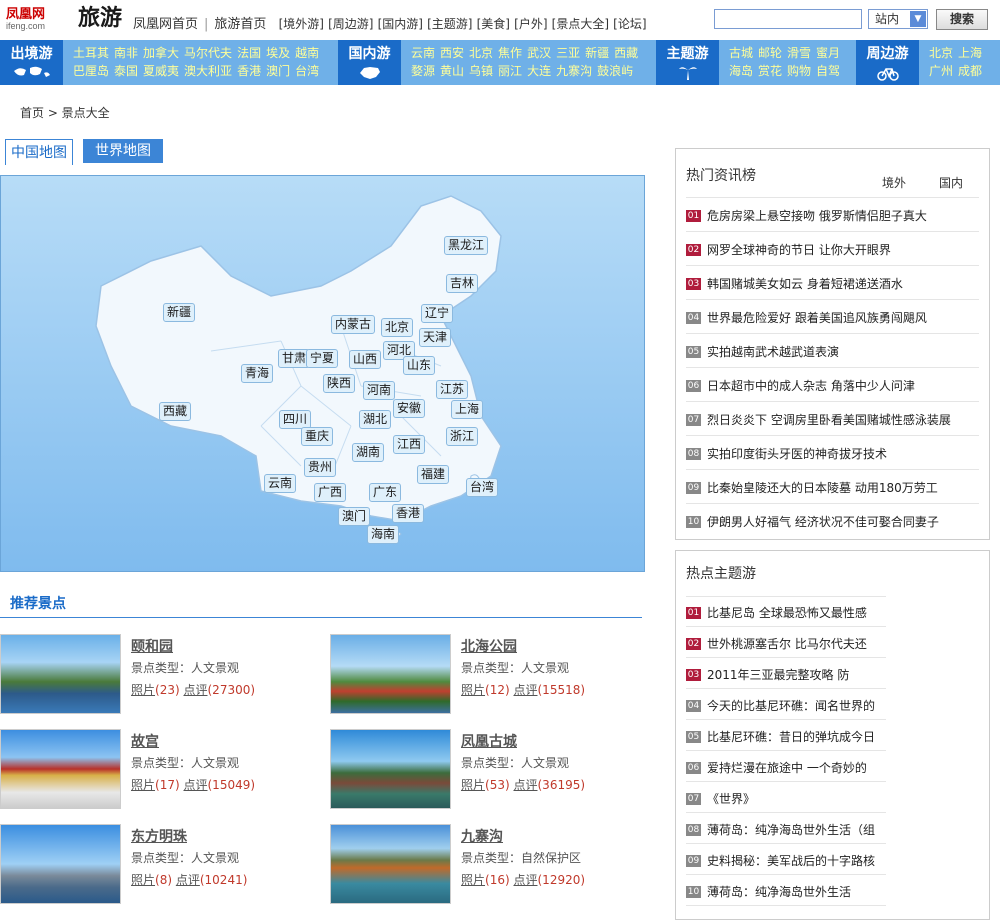 The image size is (1000, 920). Describe the element at coordinates (449, 24) in the screenshot. I see `nav-theme: [主题游]` at that location.